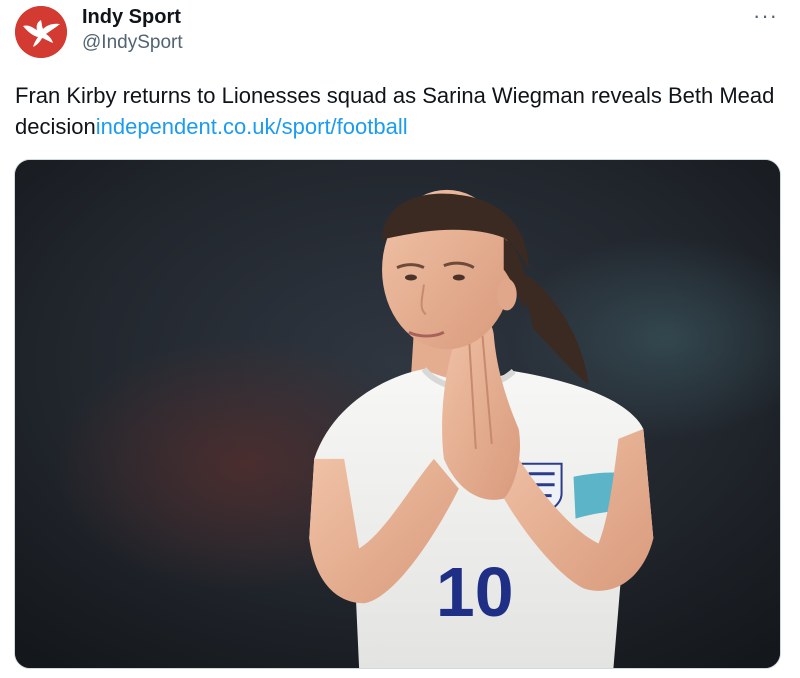  What do you see at coordinates (765, 16) in the screenshot?
I see `more-options-icon: ···` at bounding box center [765, 16].